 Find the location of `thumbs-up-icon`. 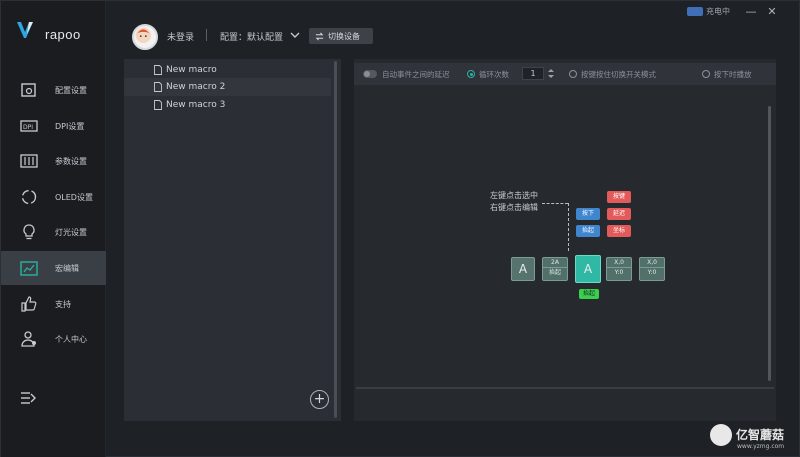

thumbs-up-icon is located at coordinates (29, 304).